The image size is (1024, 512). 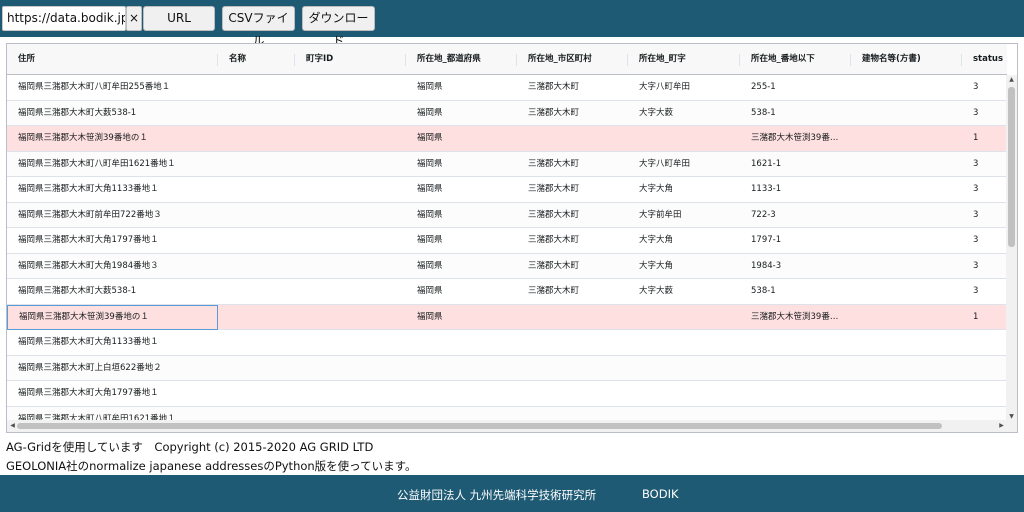 What do you see at coordinates (906, 59) in the screenshot?
I see `column-header: 建物名等(方書)` at bounding box center [906, 59].